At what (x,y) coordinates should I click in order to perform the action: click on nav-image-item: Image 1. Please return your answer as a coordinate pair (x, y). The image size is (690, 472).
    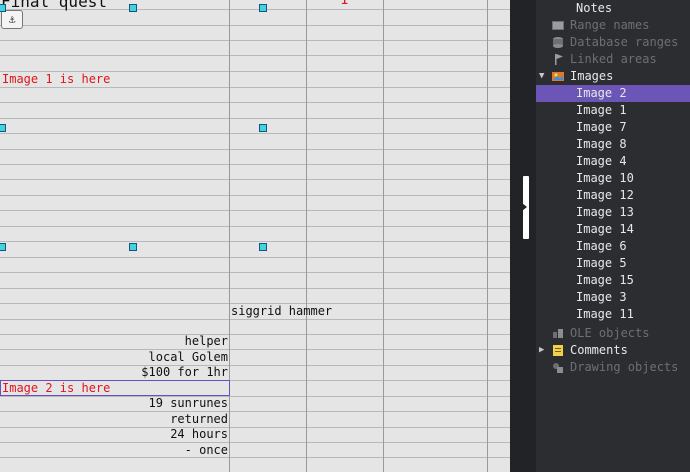
    Looking at the image, I should click on (613, 110).